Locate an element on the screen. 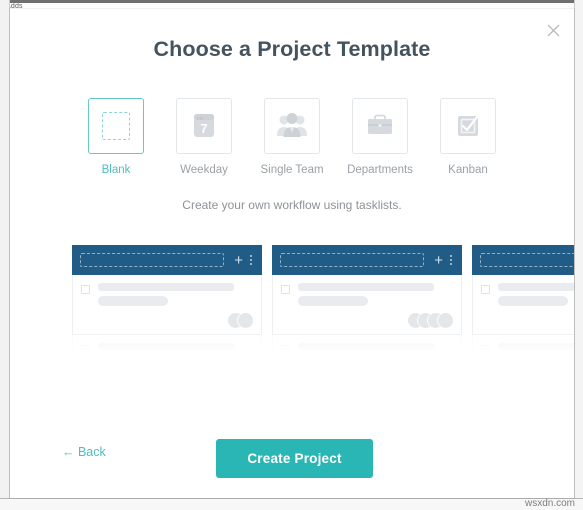 This screenshot has height=510, width=583. close-icon is located at coordinates (553, 30).